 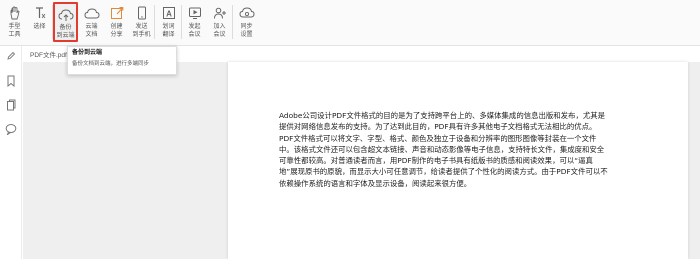 What do you see at coordinates (92, 13) in the screenshot?
I see `cloud-doc-icon` at bounding box center [92, 13].